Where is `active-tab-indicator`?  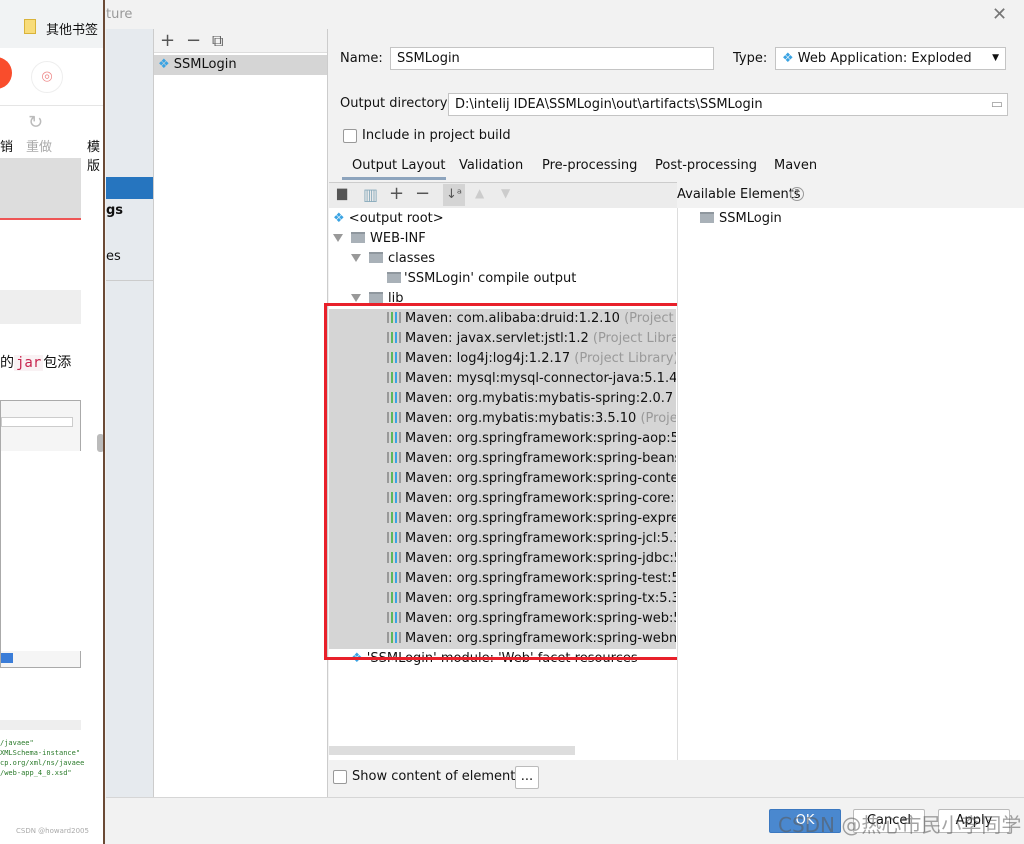
active-tab-indicator is located at coordinates (394, 178).